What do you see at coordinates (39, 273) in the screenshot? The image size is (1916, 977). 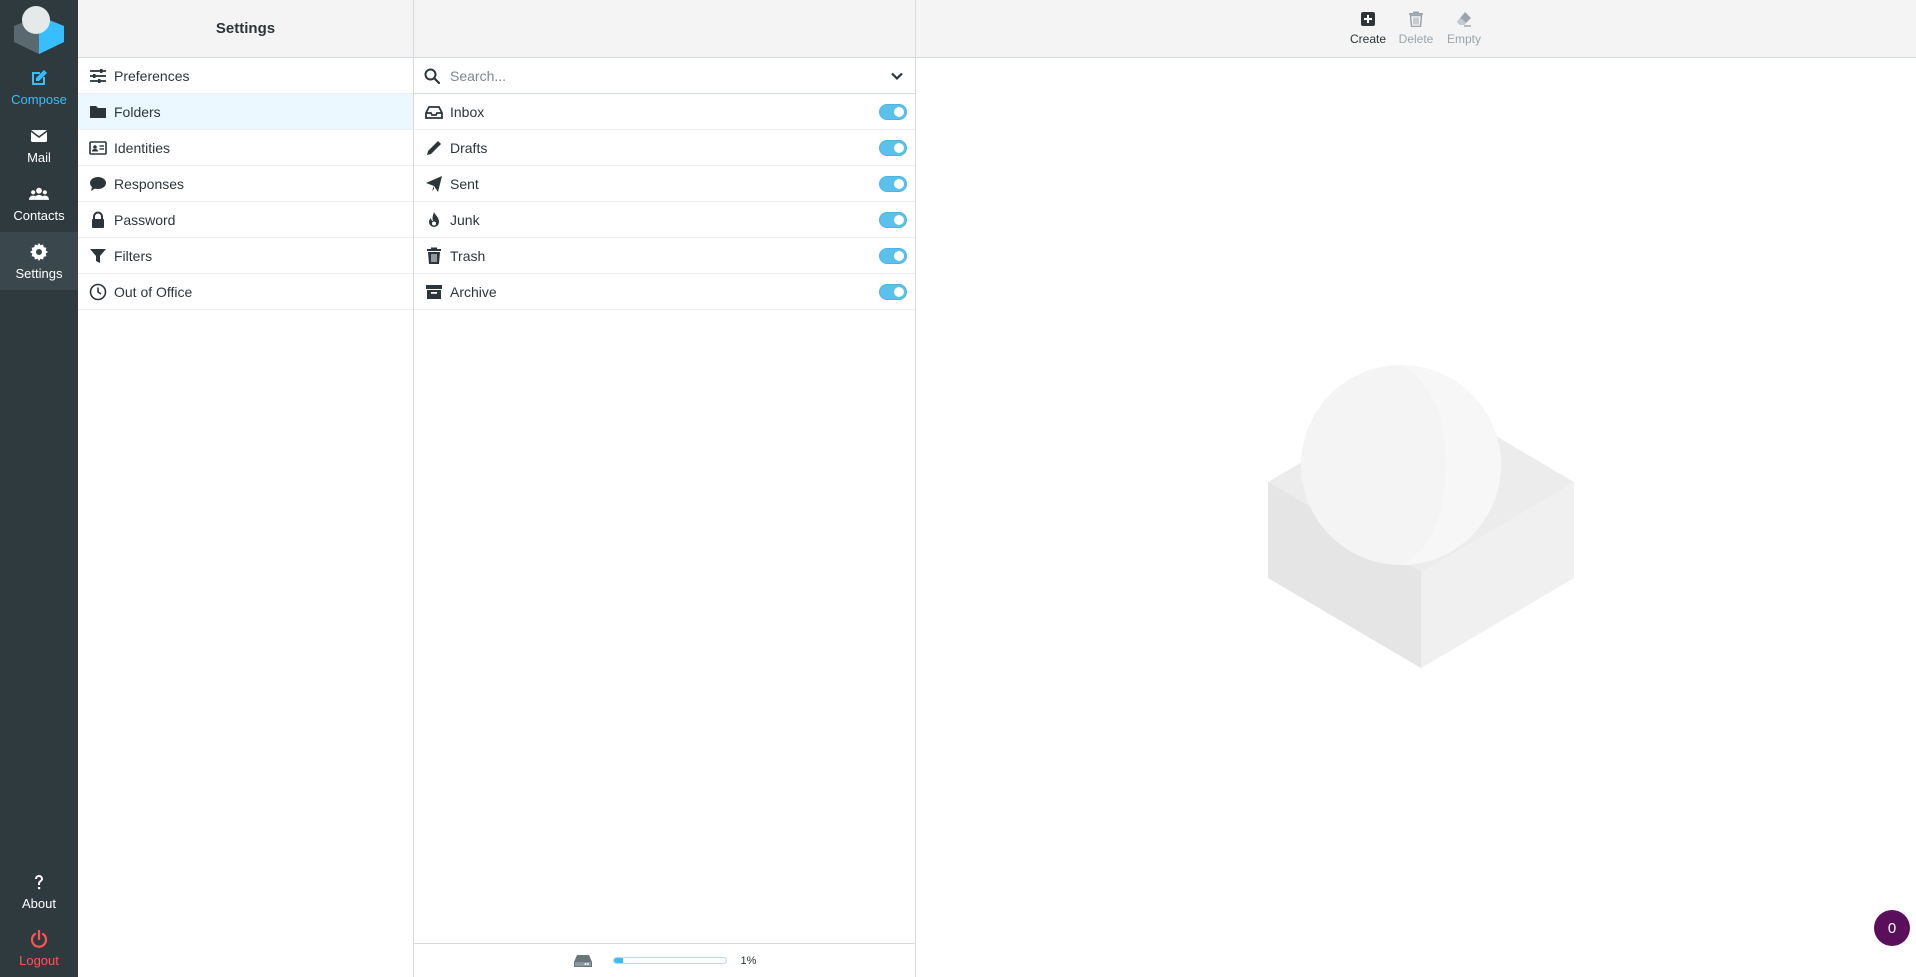 I see `nav-settings-label: Settings` at bounding box center [39, 273].